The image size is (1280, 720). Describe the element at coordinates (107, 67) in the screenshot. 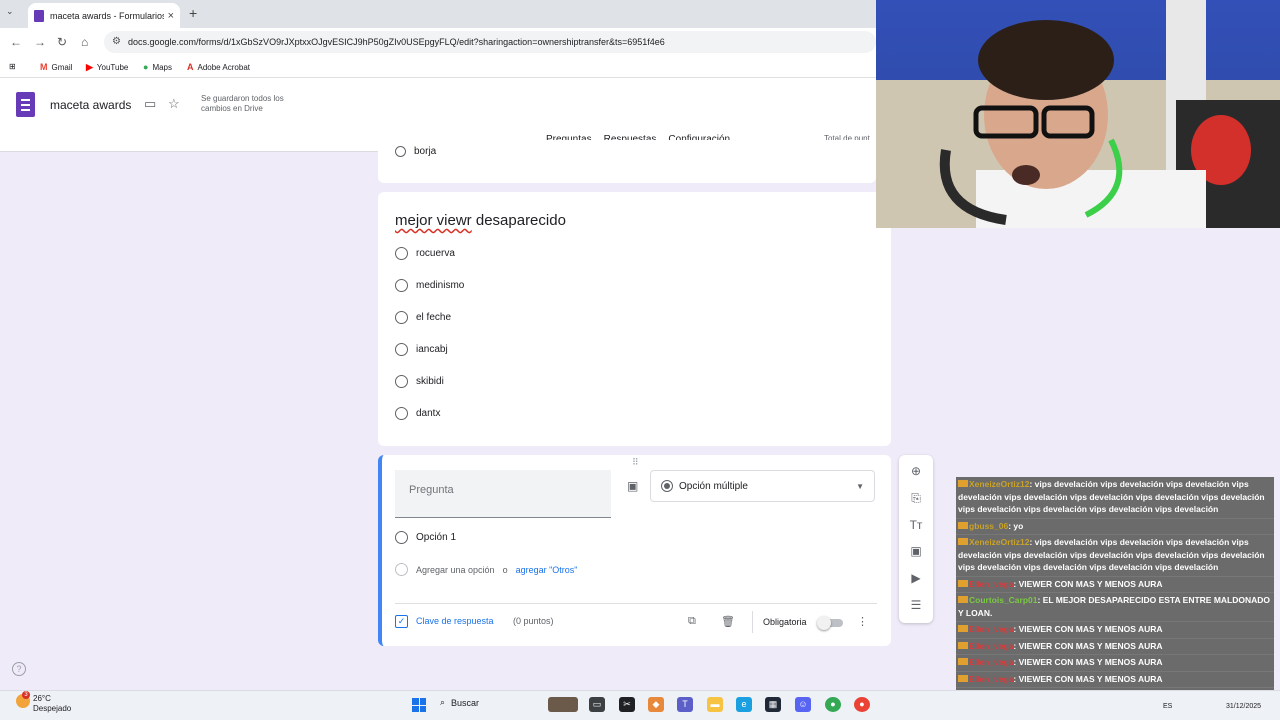

I see `bookmark-youtube: ▶ YouTube` at that location.